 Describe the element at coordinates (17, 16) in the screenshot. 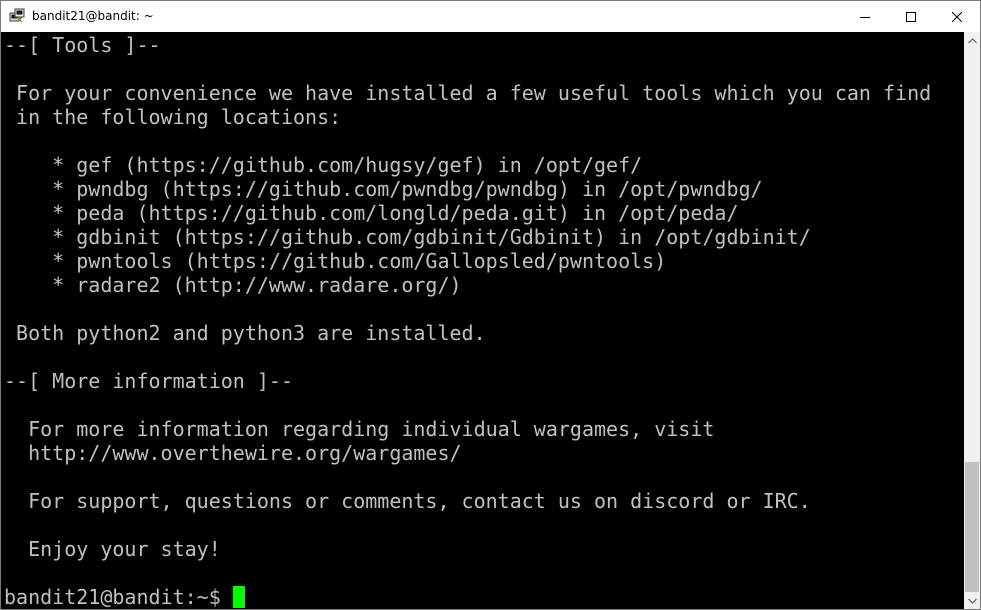

I see `putty-icon` at that location.